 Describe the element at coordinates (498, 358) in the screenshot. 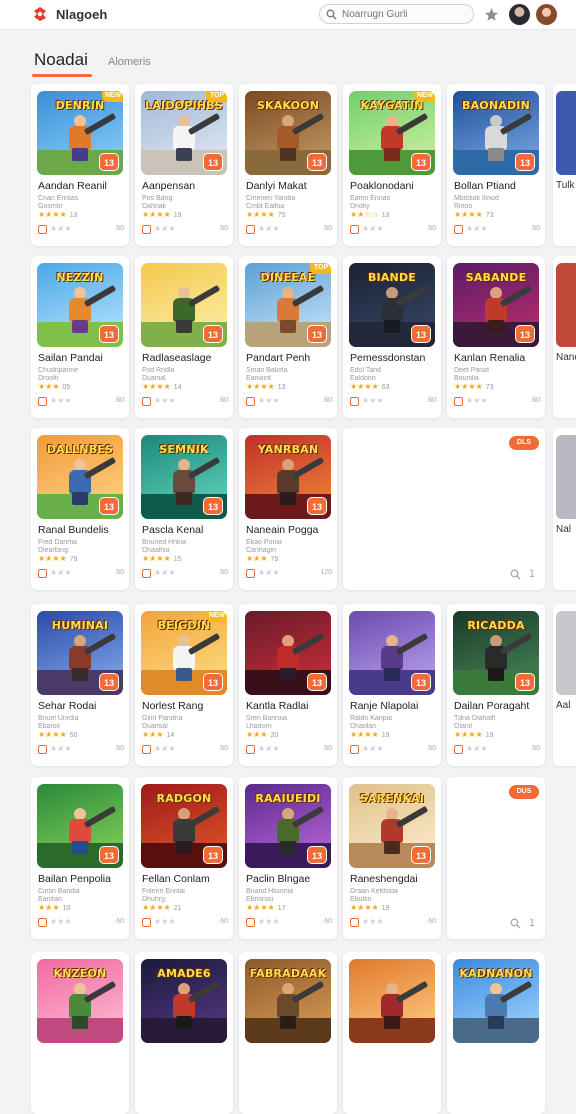

I see `game-title: Kanlan Renalia` at that location.